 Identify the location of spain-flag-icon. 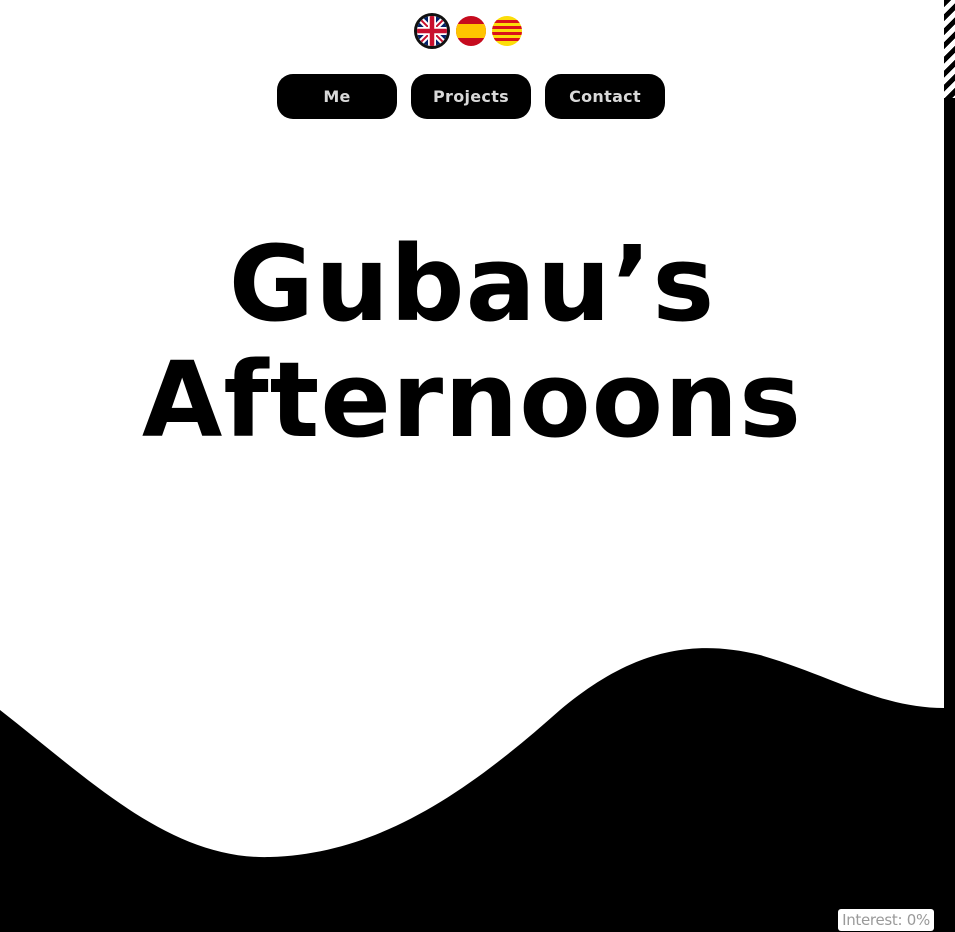
(471, 30).